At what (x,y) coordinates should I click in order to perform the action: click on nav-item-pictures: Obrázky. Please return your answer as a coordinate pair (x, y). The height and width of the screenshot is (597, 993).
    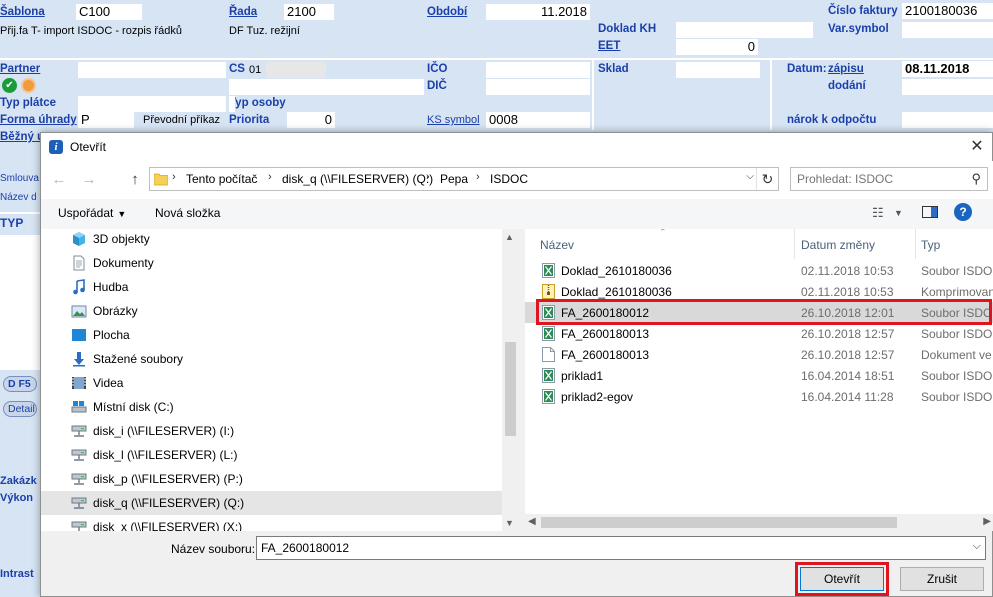
    Looking at the image, I should click on (272, 311).